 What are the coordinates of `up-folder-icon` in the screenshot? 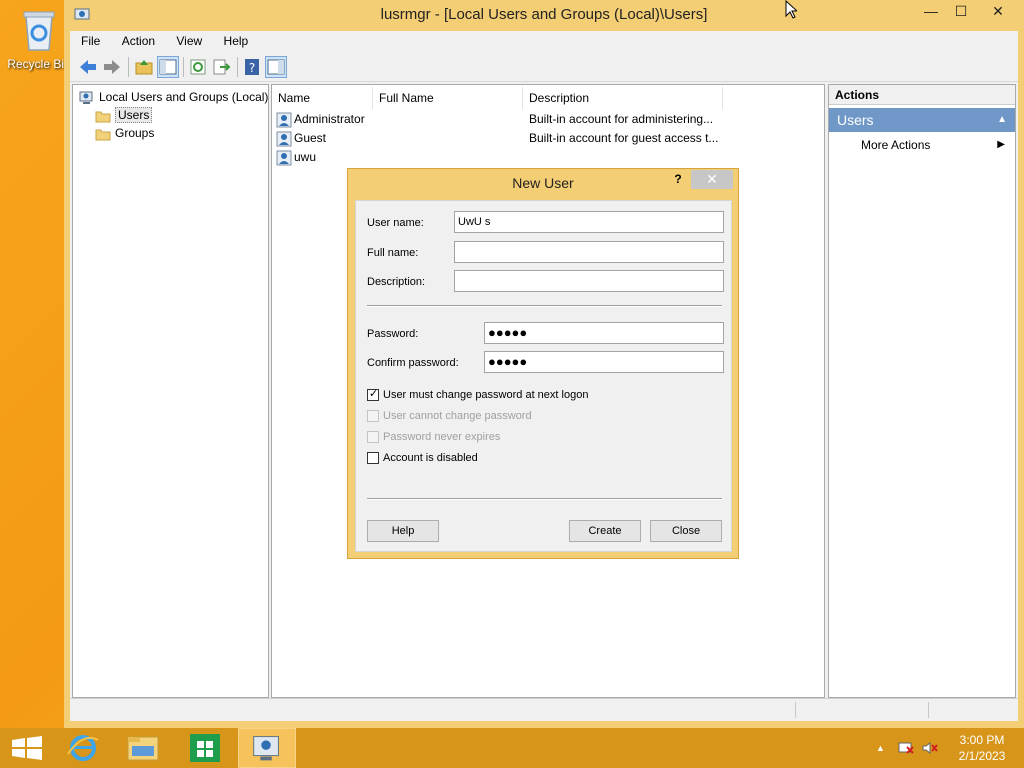 It's located at (144, 67).